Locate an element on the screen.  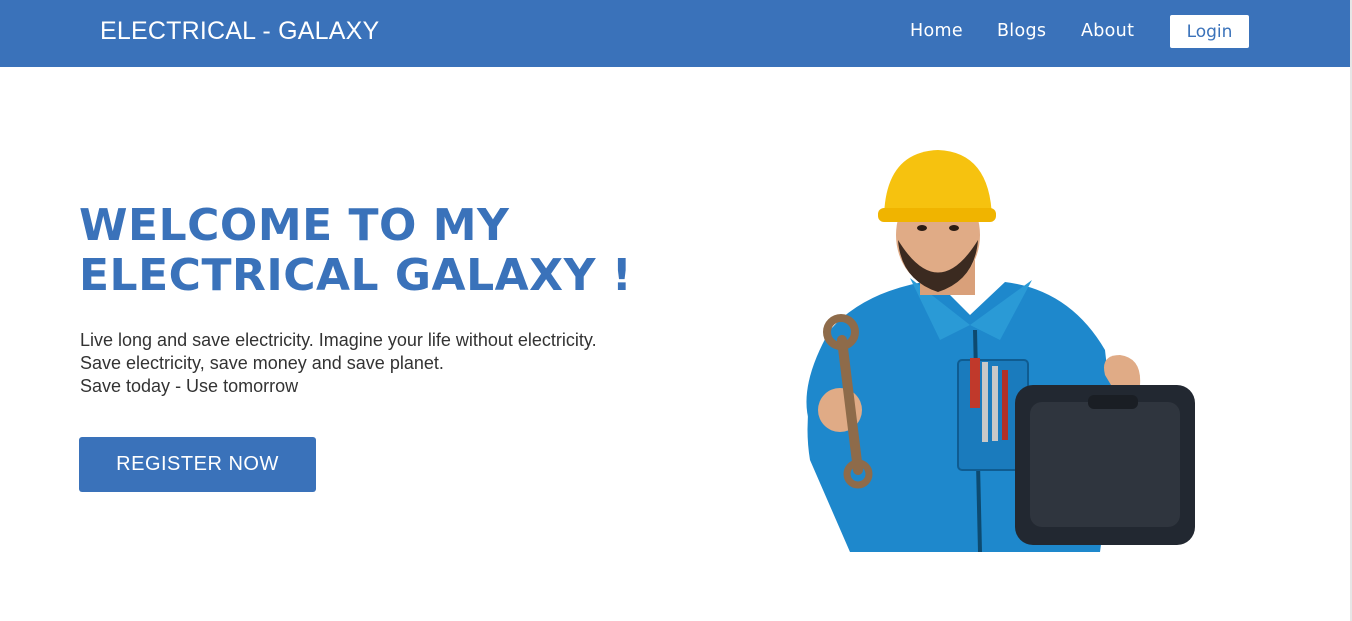
login-button: Login is located at coordinates (1209, 31).